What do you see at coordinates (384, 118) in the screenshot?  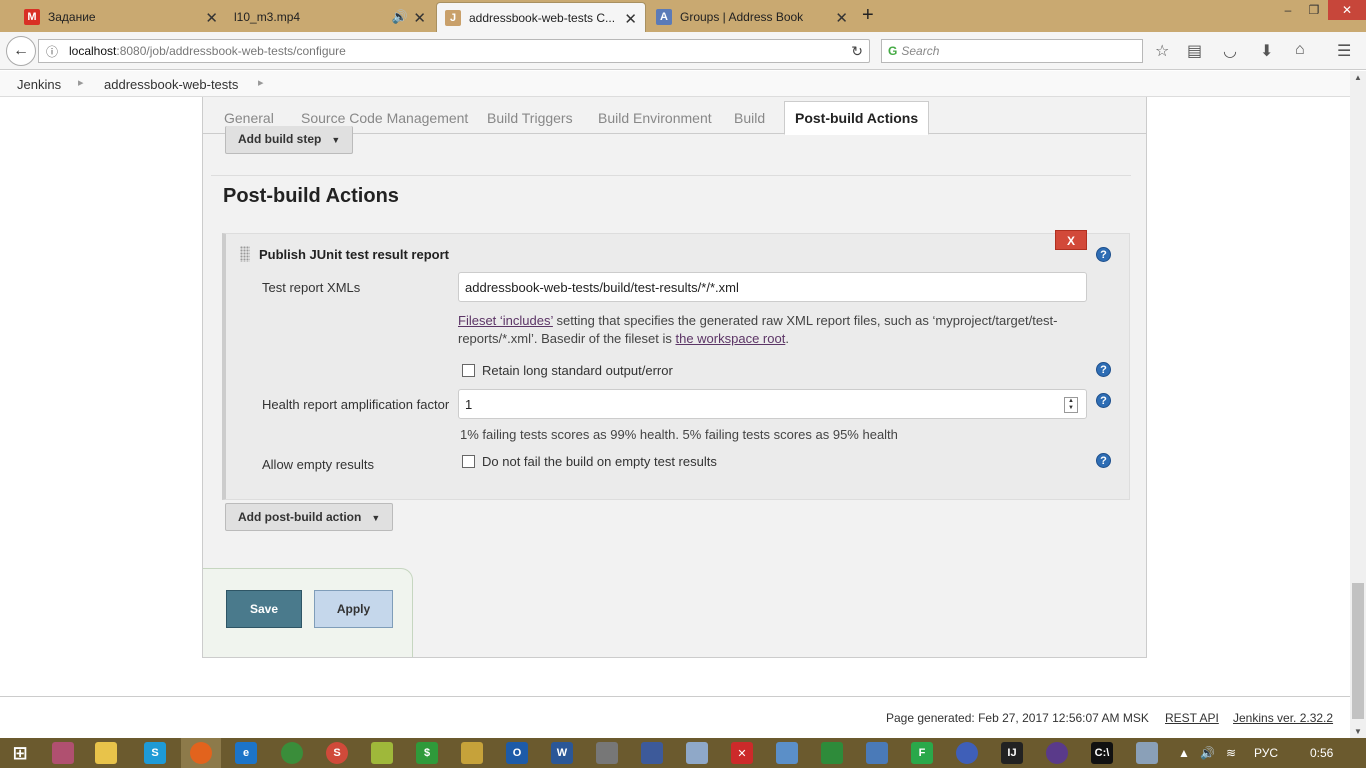 I see `tab-scm: Source Code Management` at bounding box center [384, 118].